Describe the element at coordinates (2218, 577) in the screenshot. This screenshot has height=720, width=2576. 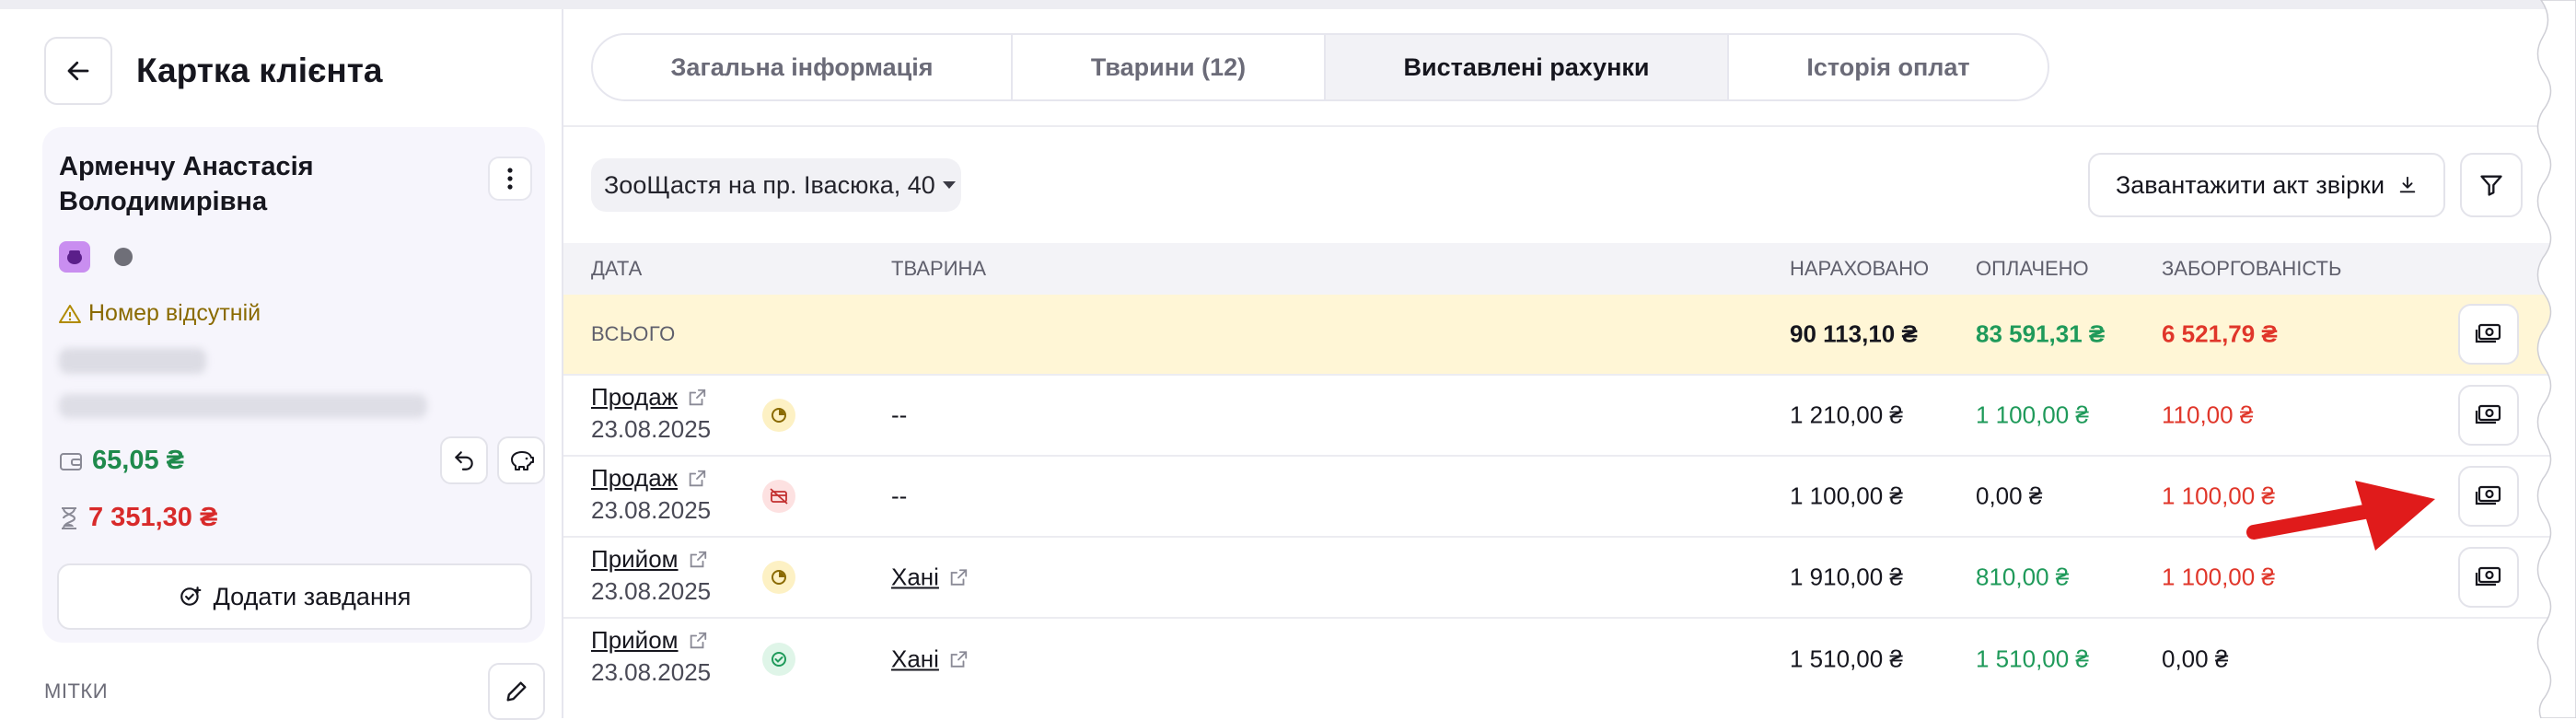
I see `row-debt: 1 100,00 ₴` at that location.